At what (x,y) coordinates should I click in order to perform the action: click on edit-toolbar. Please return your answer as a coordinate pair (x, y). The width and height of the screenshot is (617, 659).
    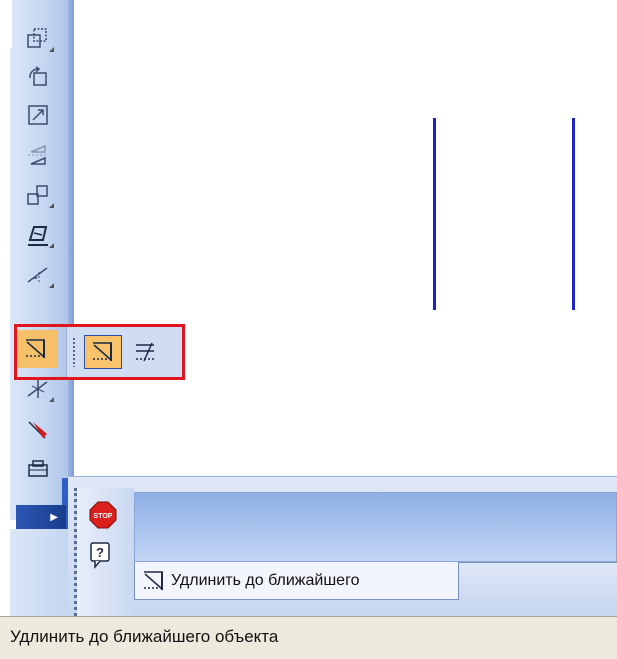
    Looking at the image, I should click on (42, 260).